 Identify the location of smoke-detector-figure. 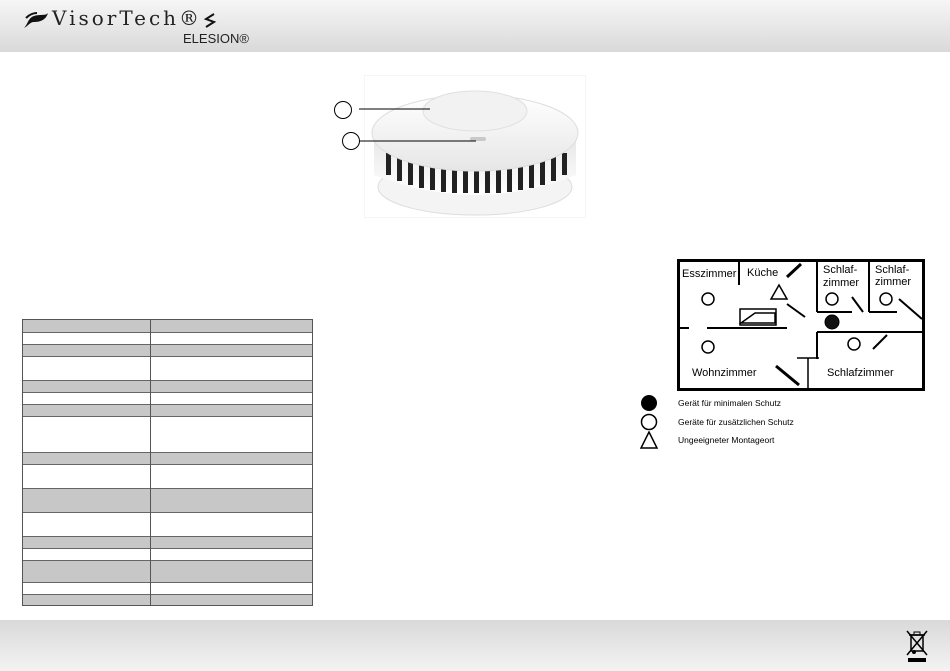
(475, 146).